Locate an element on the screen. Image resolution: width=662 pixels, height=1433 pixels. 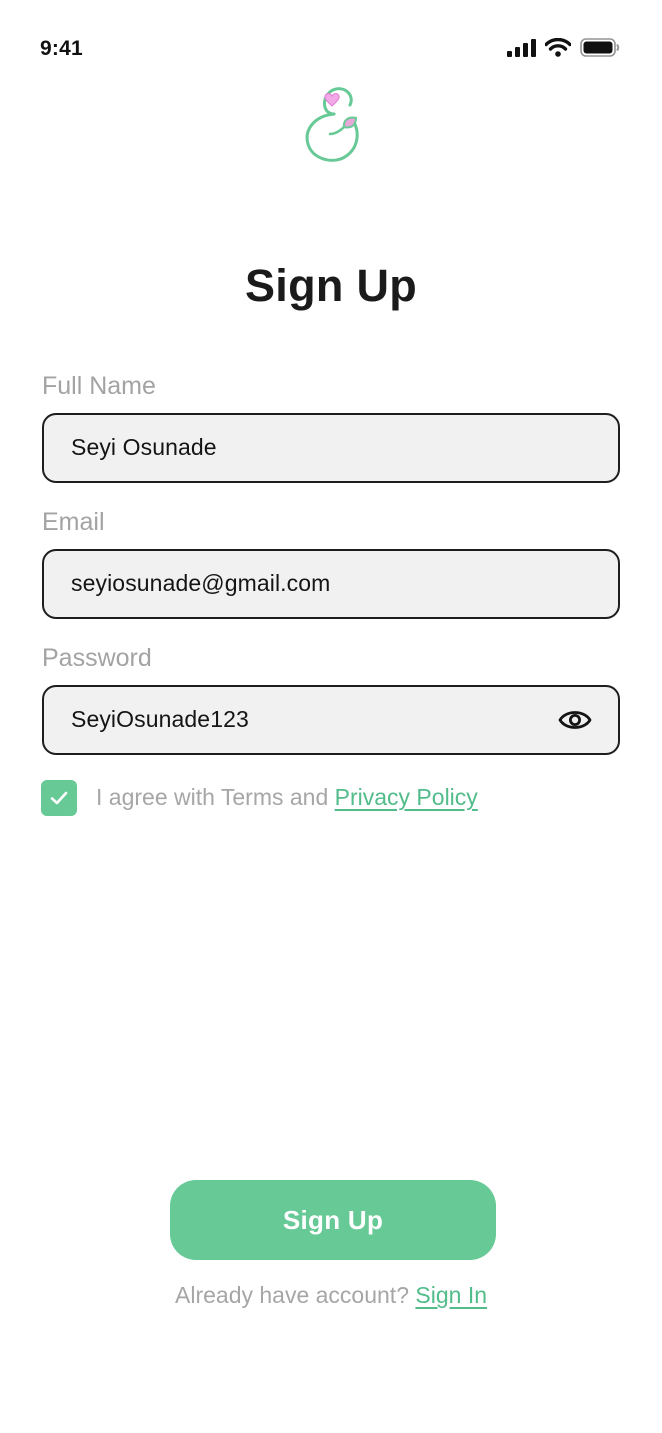
password-value: SeyiOsunade123 is located at coordinates (160, 719).